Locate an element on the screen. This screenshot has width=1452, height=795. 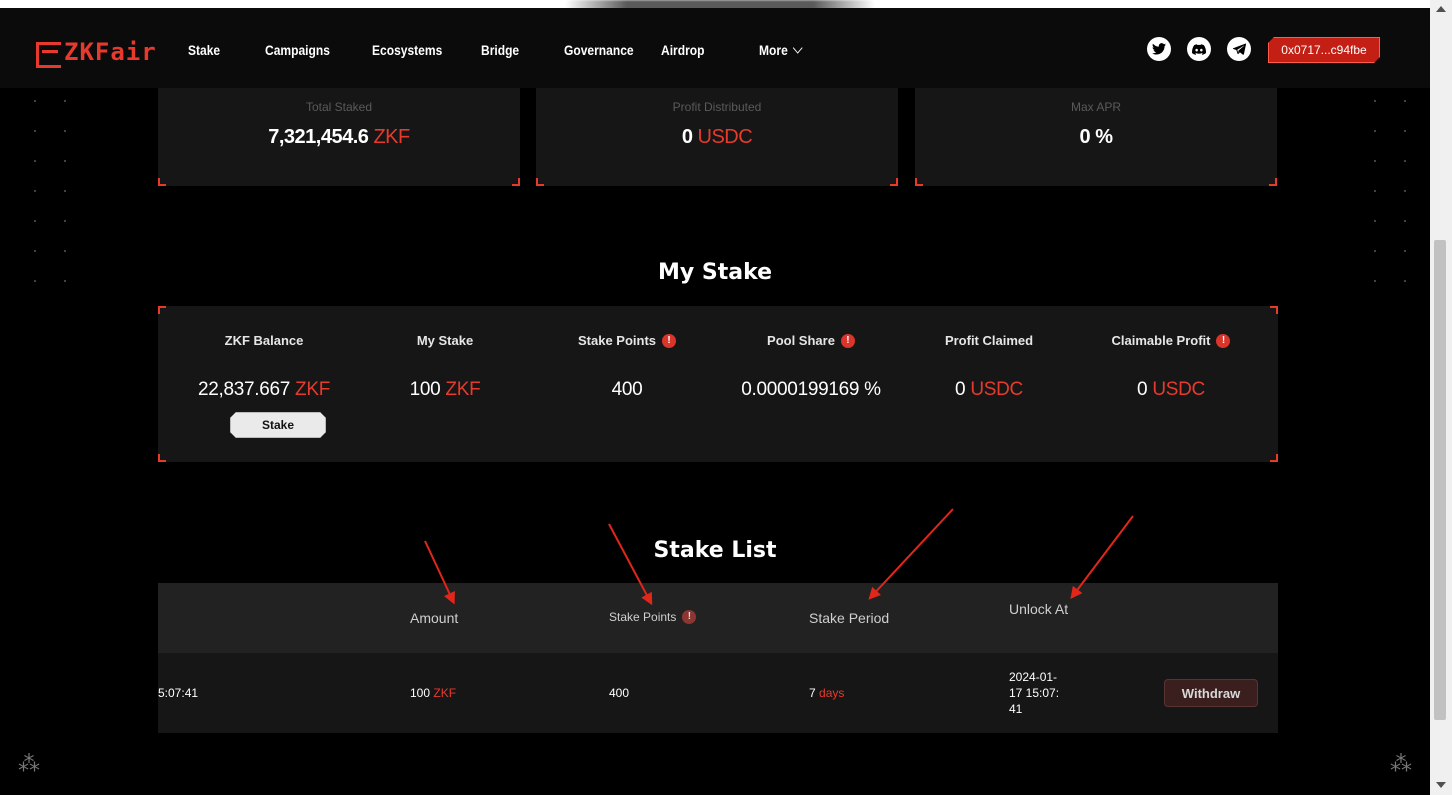
col-header-label: My Stake is located at coordinates (445, 340).